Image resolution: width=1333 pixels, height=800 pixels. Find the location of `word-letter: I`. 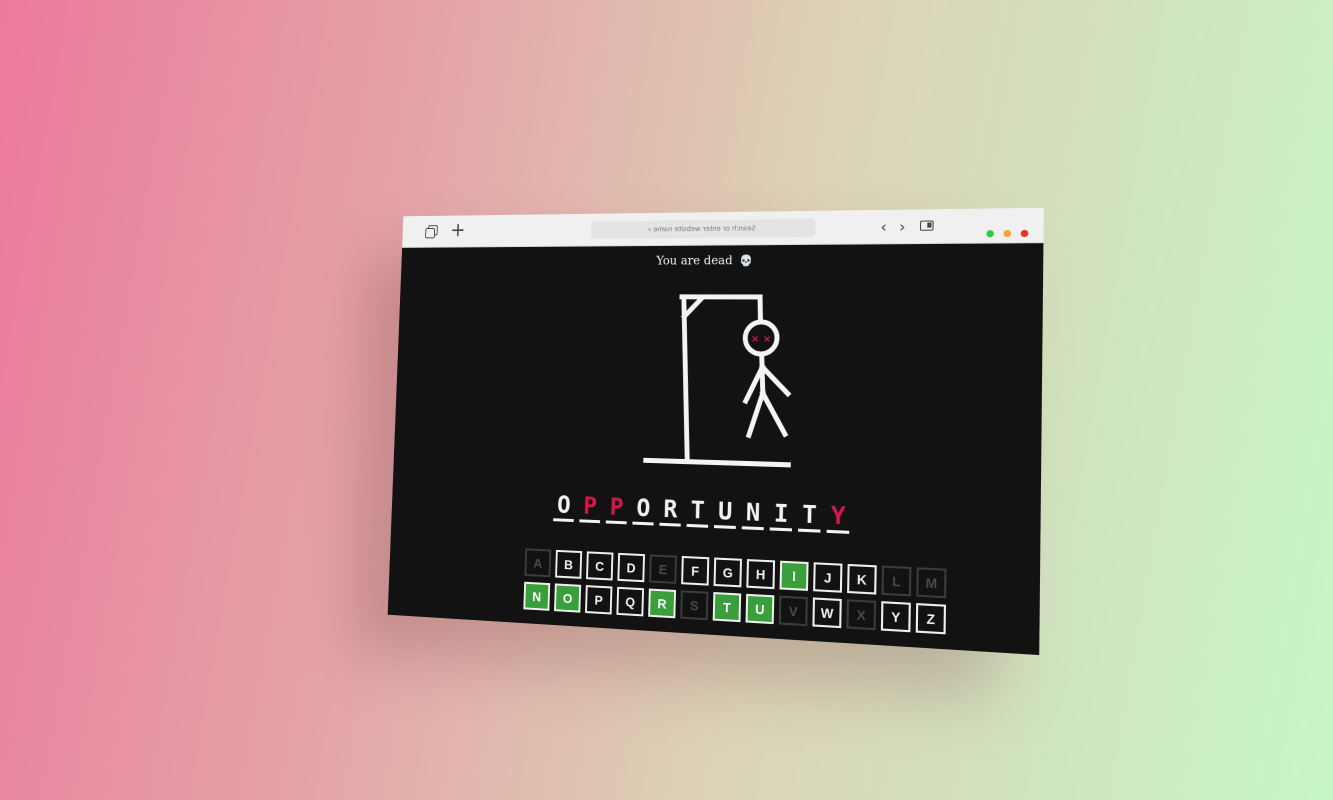

word-letter: I is located at coordinates (781, 515).